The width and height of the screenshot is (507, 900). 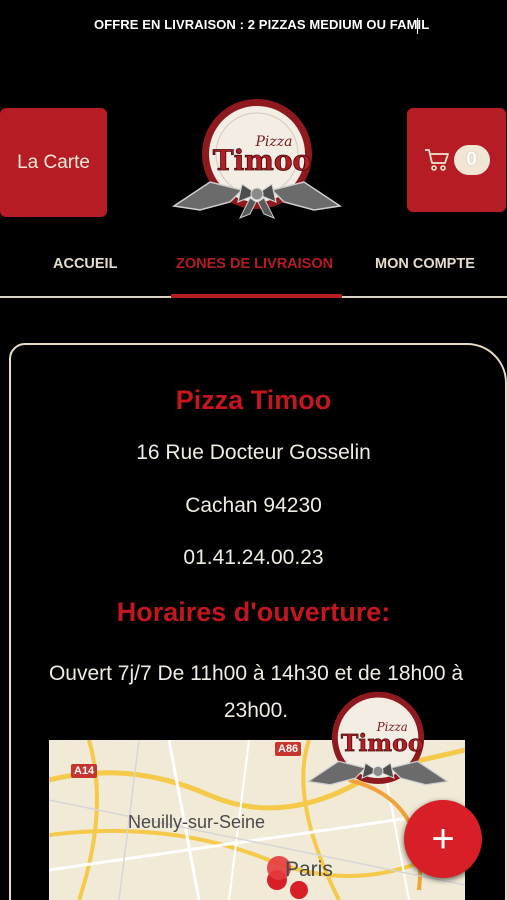 What do you see at coordinates (253, 452) in the screenshot?
I see `restaurant-address: 16 Rue Docteur Gosselin` at bounding box center [253, 452].